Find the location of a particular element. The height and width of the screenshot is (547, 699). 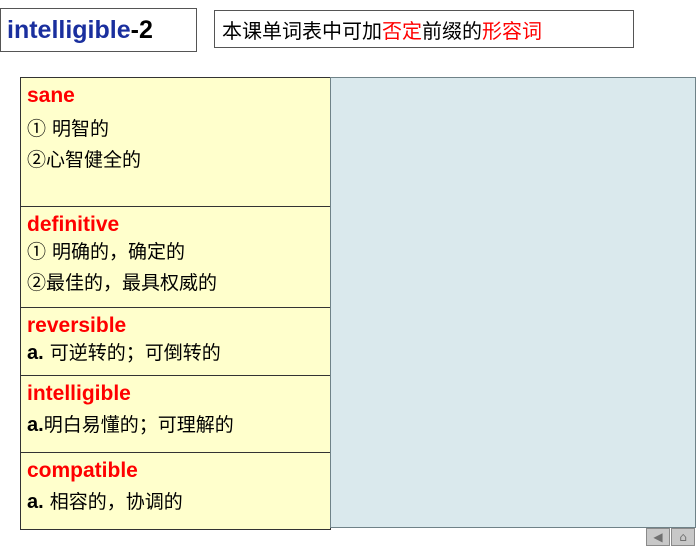

home-button: ⌂ is located at coordinates (683, 537).